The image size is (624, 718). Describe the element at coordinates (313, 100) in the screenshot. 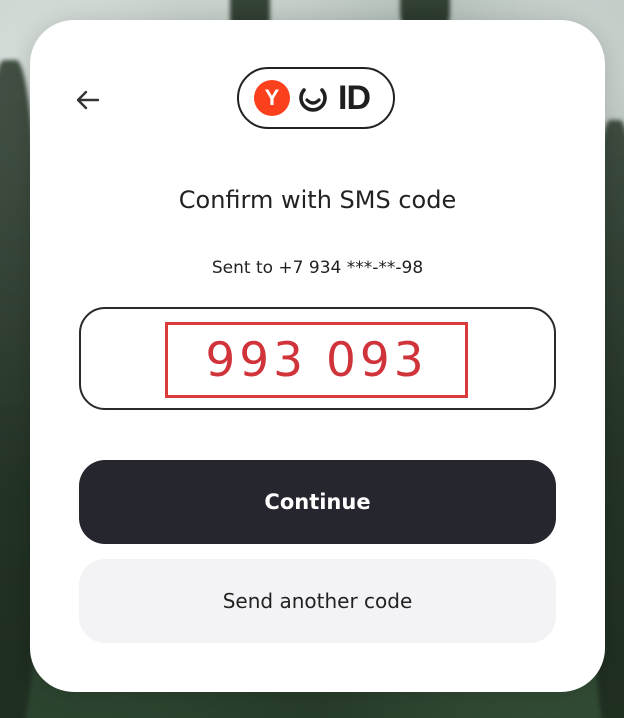

I see `smile-icon` at that location.